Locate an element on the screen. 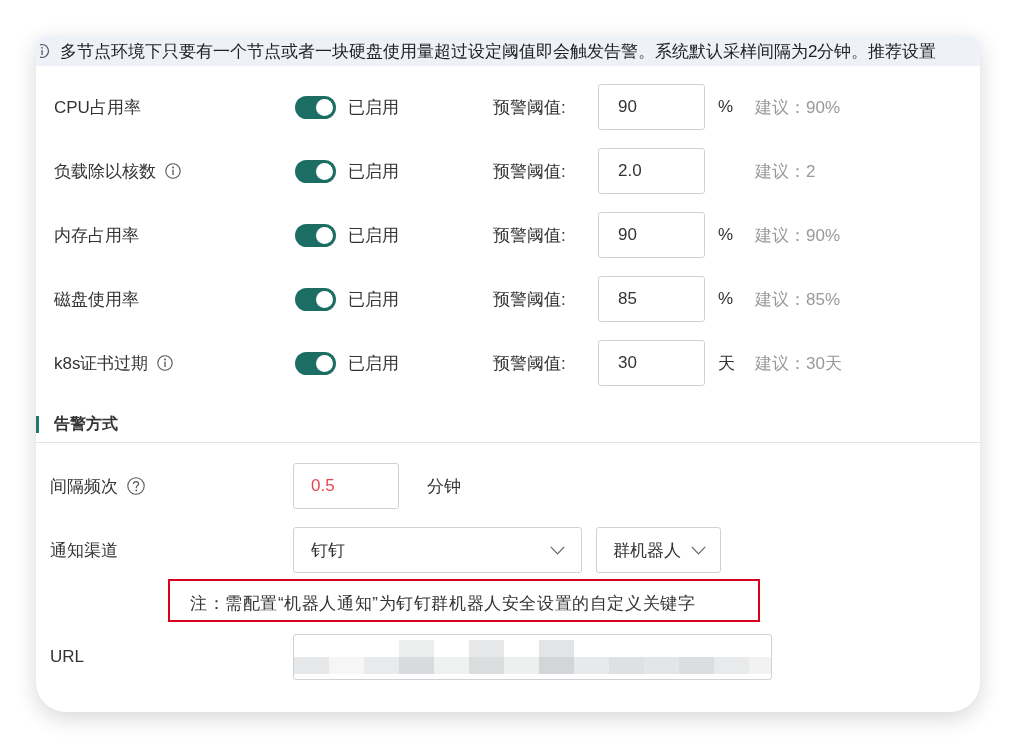  interval-input: 0.5 is located at coordinates (346, 486).